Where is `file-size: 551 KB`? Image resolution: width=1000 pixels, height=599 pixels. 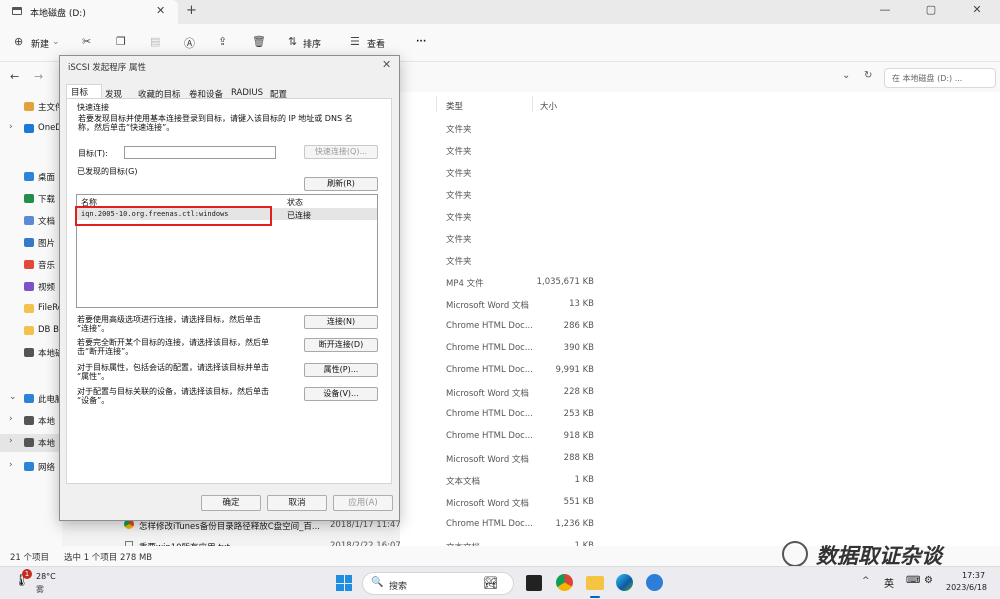
file-size: 551 KB is located at coordinates (578, 502).